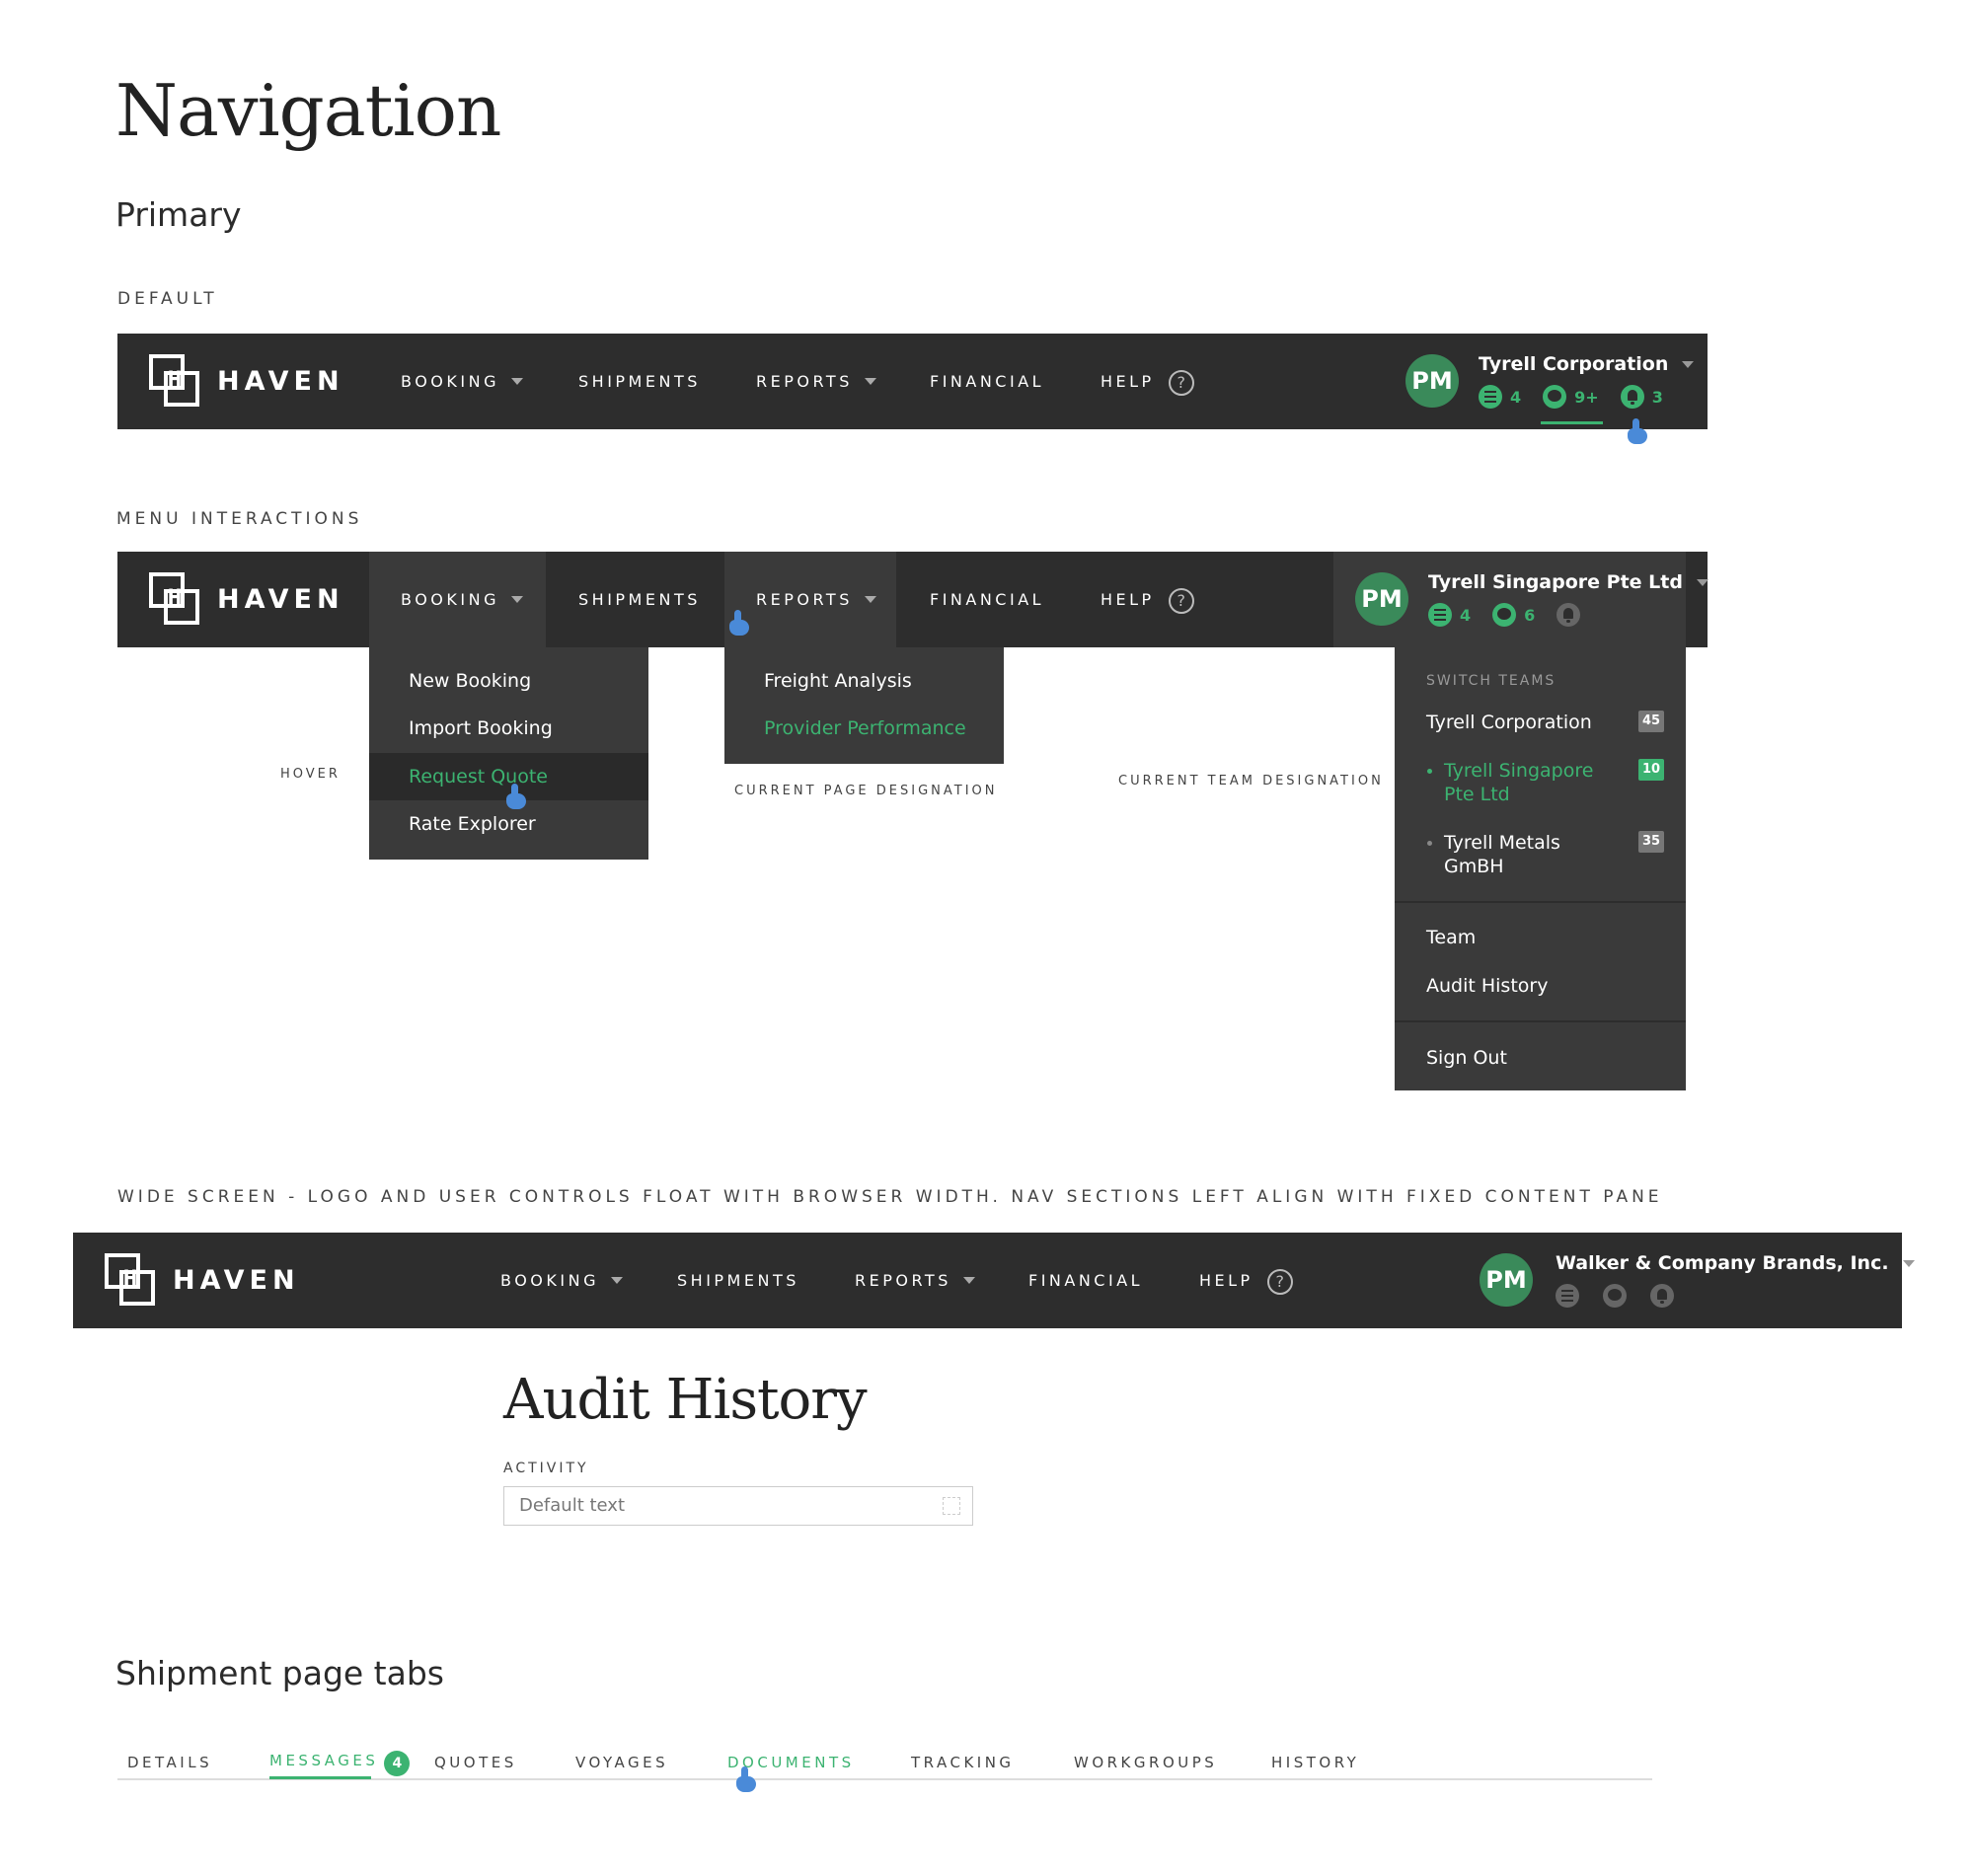  I want to click on team-count-badge: 45, so click(1651, 721).